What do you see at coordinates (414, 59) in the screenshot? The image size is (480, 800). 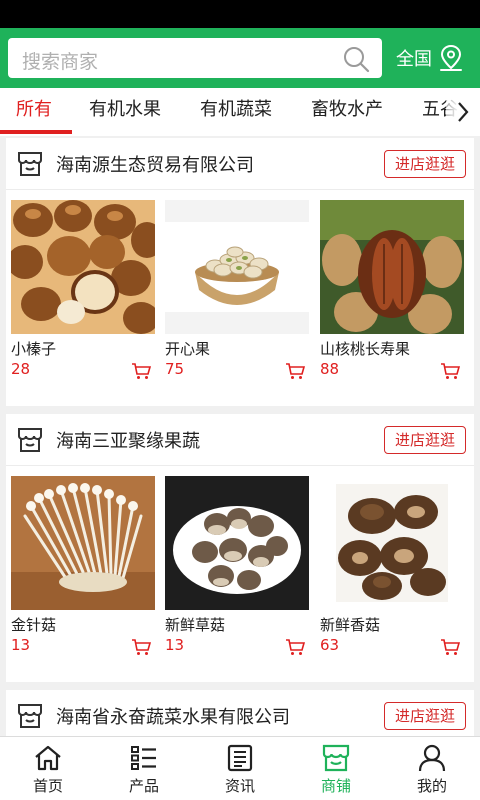 I see `region-label: 全国` at bounding box center [414, 59].